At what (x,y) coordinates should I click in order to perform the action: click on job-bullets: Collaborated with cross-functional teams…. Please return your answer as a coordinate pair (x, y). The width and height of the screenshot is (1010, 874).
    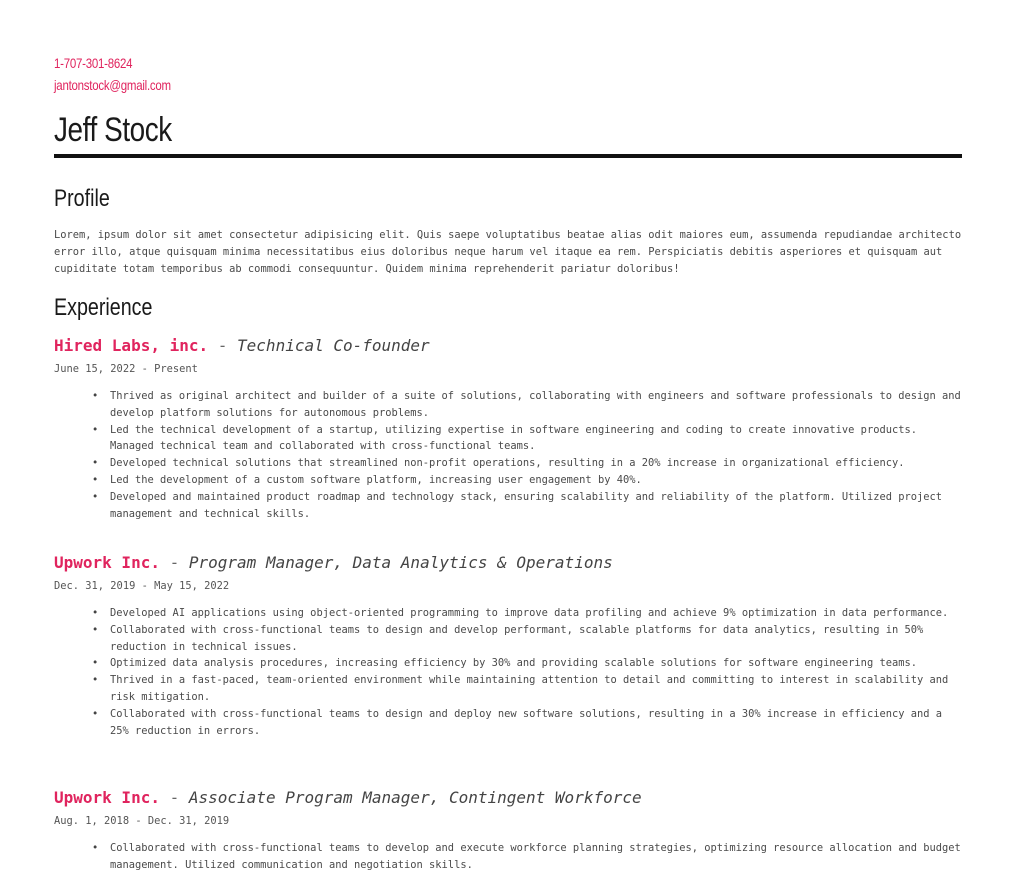
    Looking at the image, I should click on (508, 857).